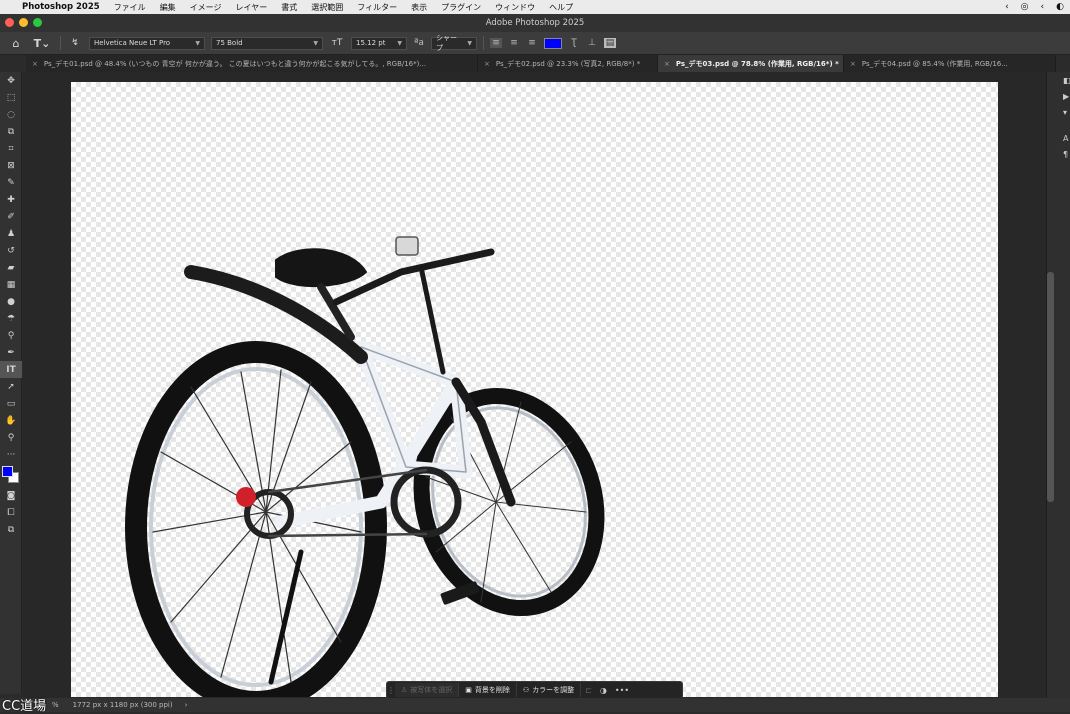 The width and height of the screenshot is (1070, 714). Describe the element at coordinates (1065, 154) in the screenshot. I see `paragraph-icon: ¶` at that location.